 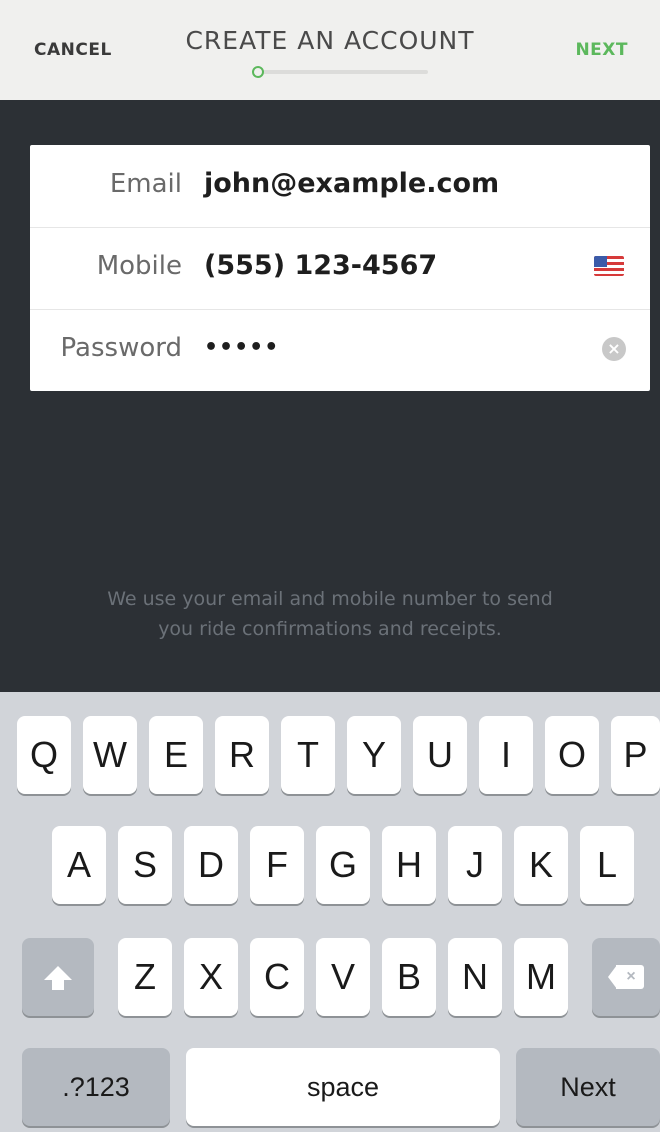 I want to click on key-g: G, so click(x=343, y=865).